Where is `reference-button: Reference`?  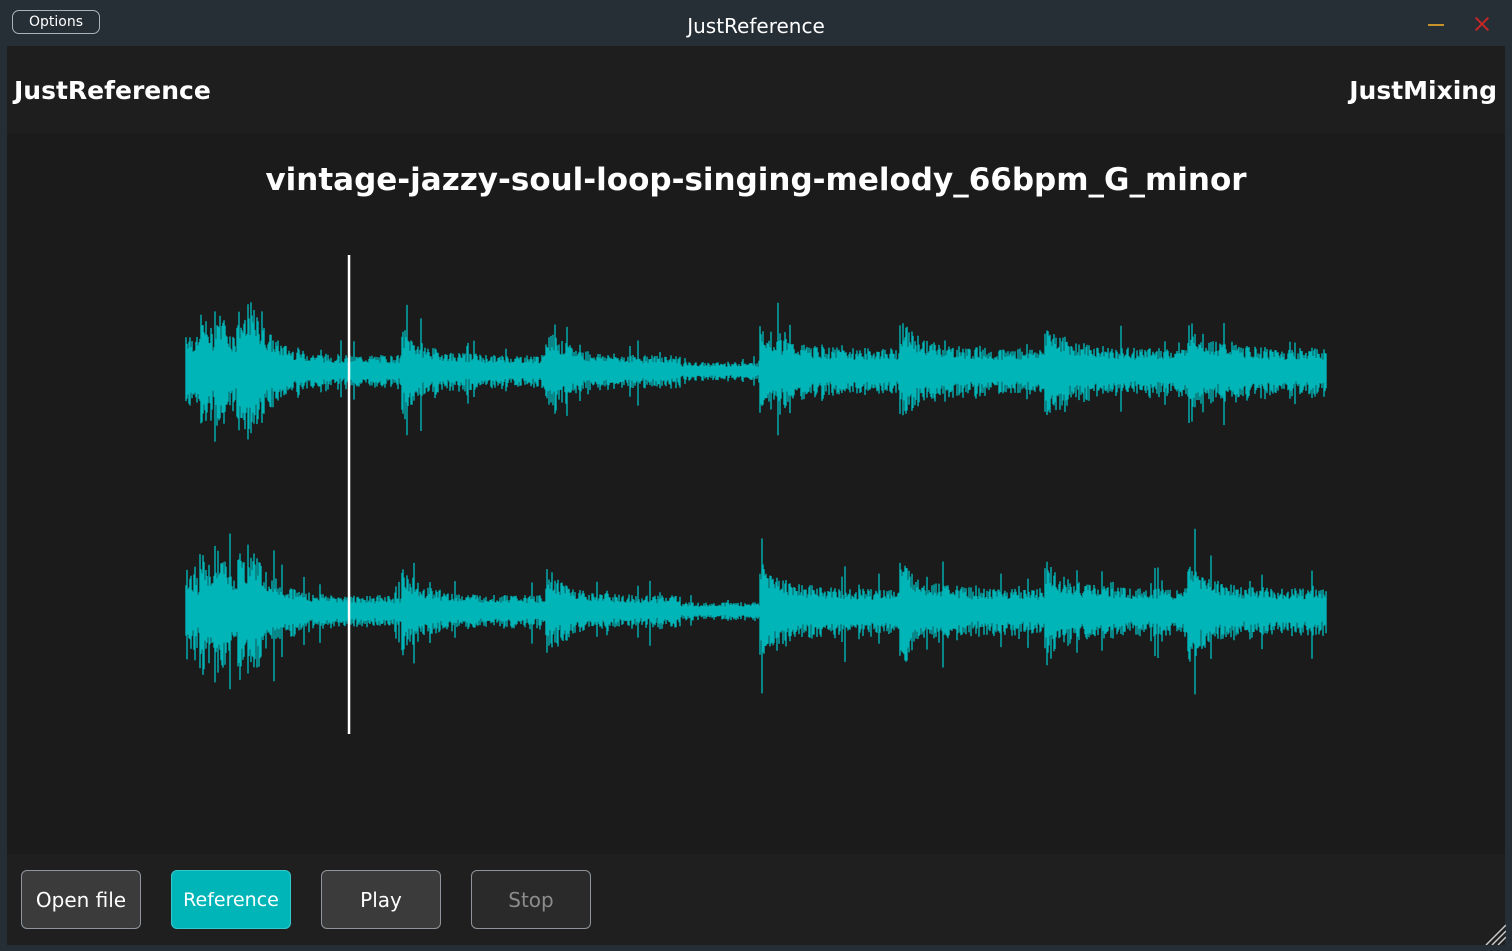 reference-button: Reference is located at coordinates (231, 899).